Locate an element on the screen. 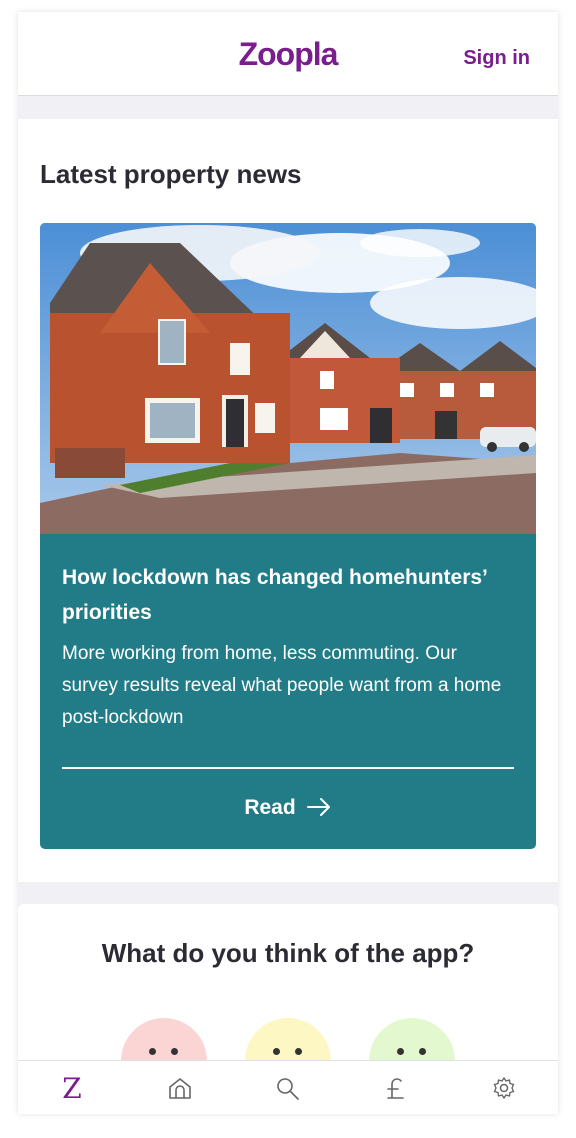 The width and height of the screenshot is (576, 1138). tab-my-home is located at coordinates (180, 1087).